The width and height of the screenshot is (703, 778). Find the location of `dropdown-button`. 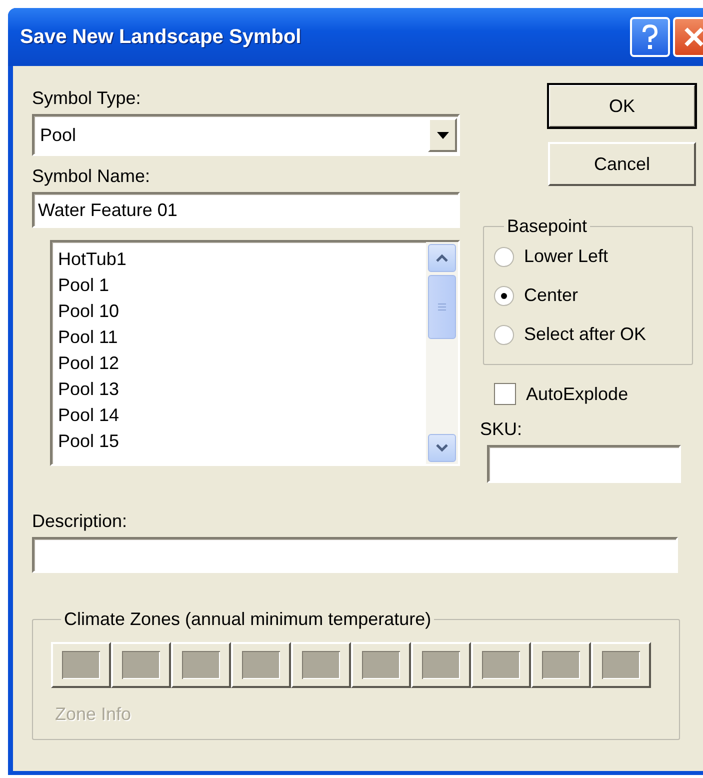

dropdown-button is located at coordinates (442, 135).